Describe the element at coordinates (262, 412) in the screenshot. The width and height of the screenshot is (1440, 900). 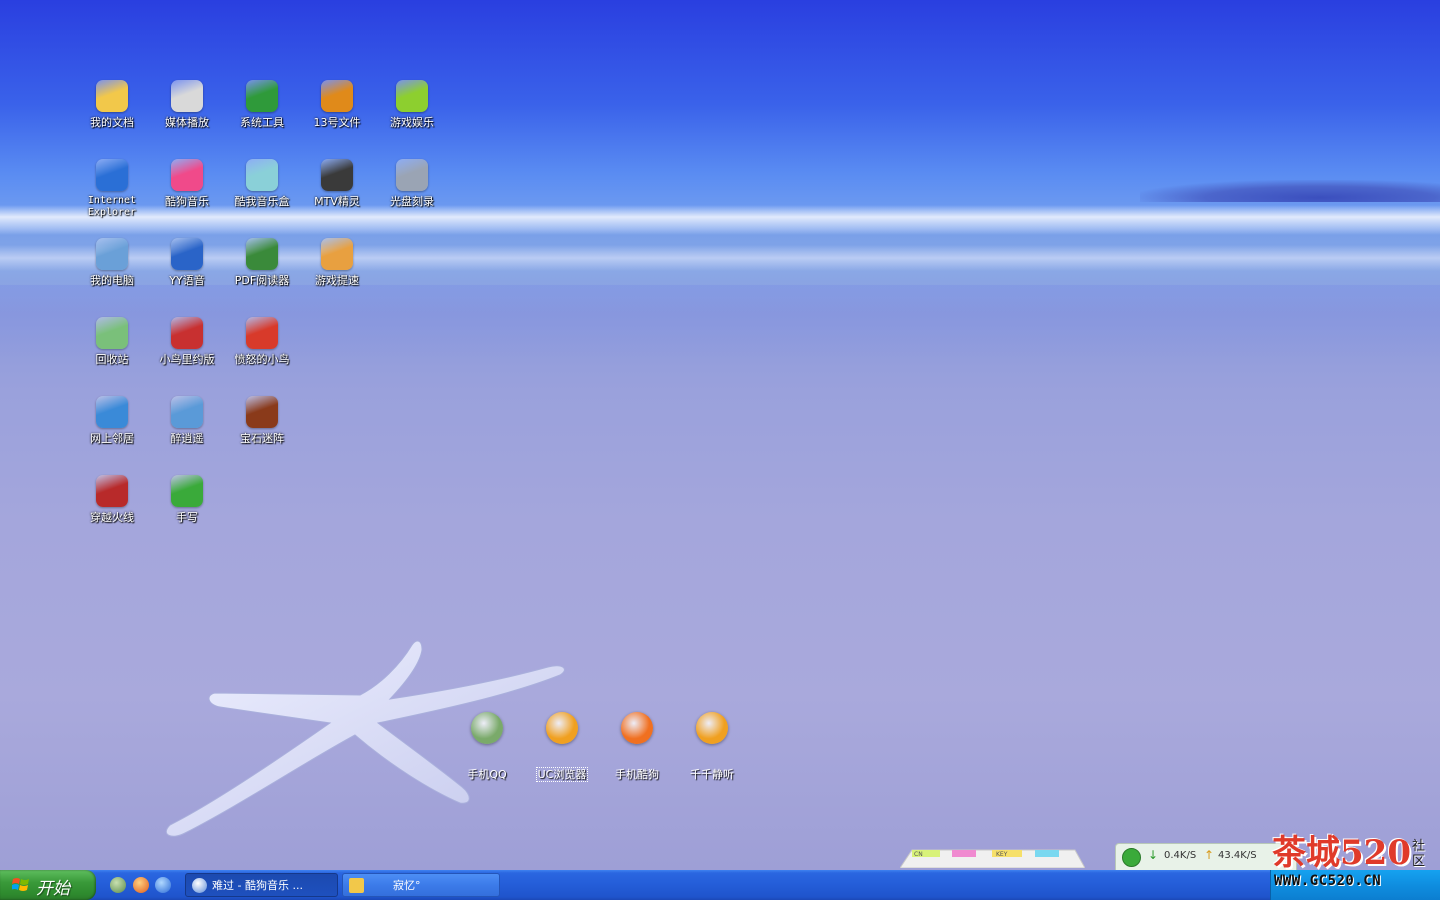
I see `bejeweled-icon` at that location.